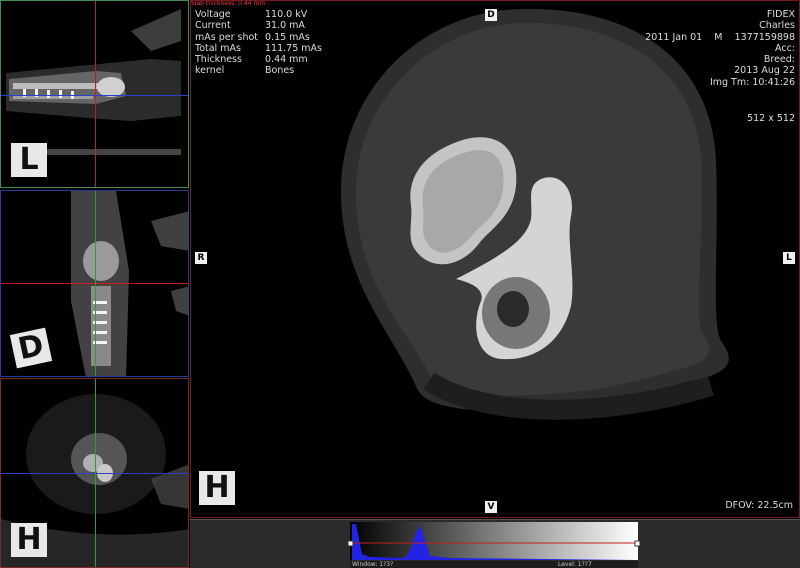 This screenshot has width=800, height=568. Describe the element at coordinates (258, 70) in the screenshot. I see `info-row-kernel: kernel Bones` at that location.